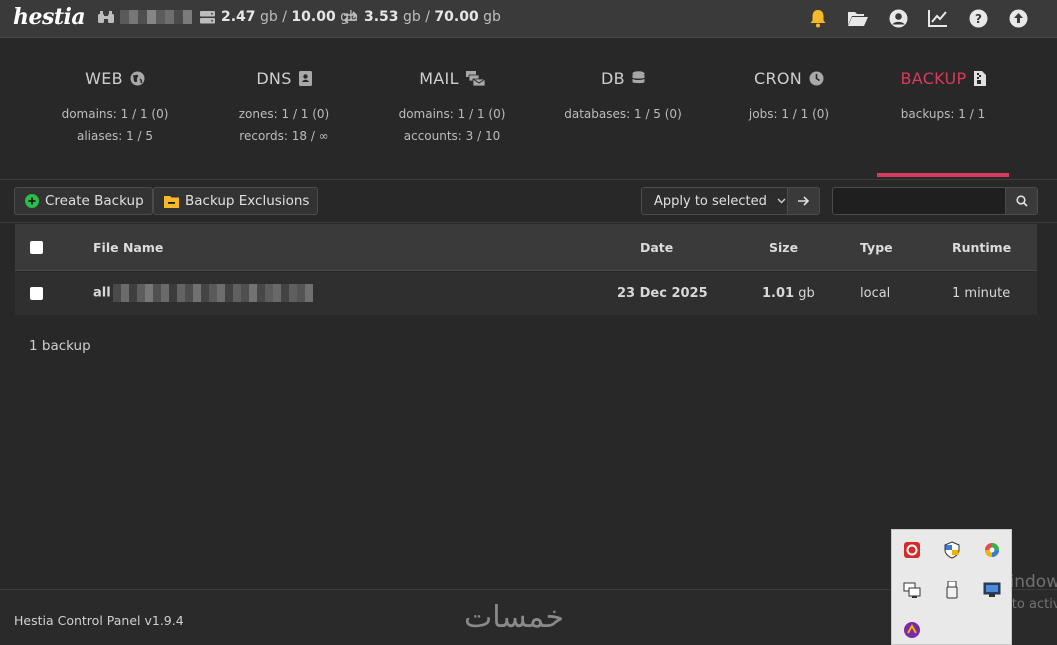  I want to click on backup-count: 1 backup, so click(60, 346).